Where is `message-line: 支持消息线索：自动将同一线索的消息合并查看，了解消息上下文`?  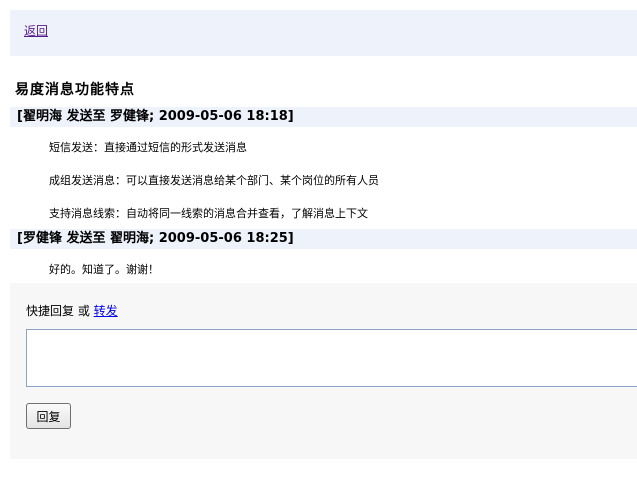 message-line: 支持消息线索：自动将同一线索的消息合并查看，了解消息上下文 is located at coordinates (208, 213).